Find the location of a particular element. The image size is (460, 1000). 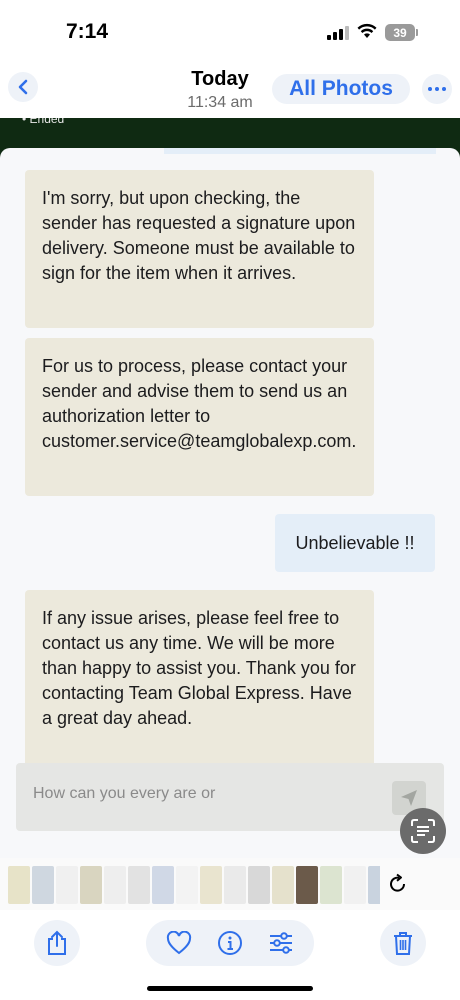

info-button is located at coordinates (230, 943).